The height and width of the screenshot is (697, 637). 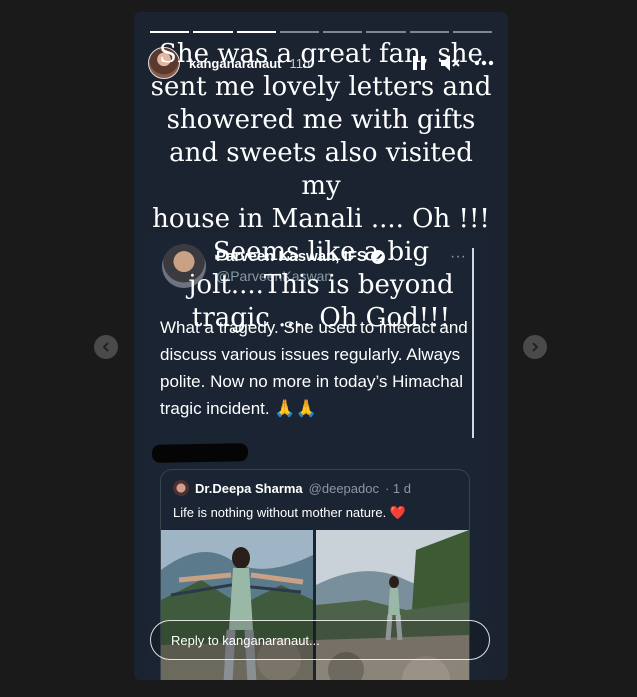 What do you see at coordinates (200, 453) in the screenshot?
I see `redacted-mark` at bounding box center [200, 453].